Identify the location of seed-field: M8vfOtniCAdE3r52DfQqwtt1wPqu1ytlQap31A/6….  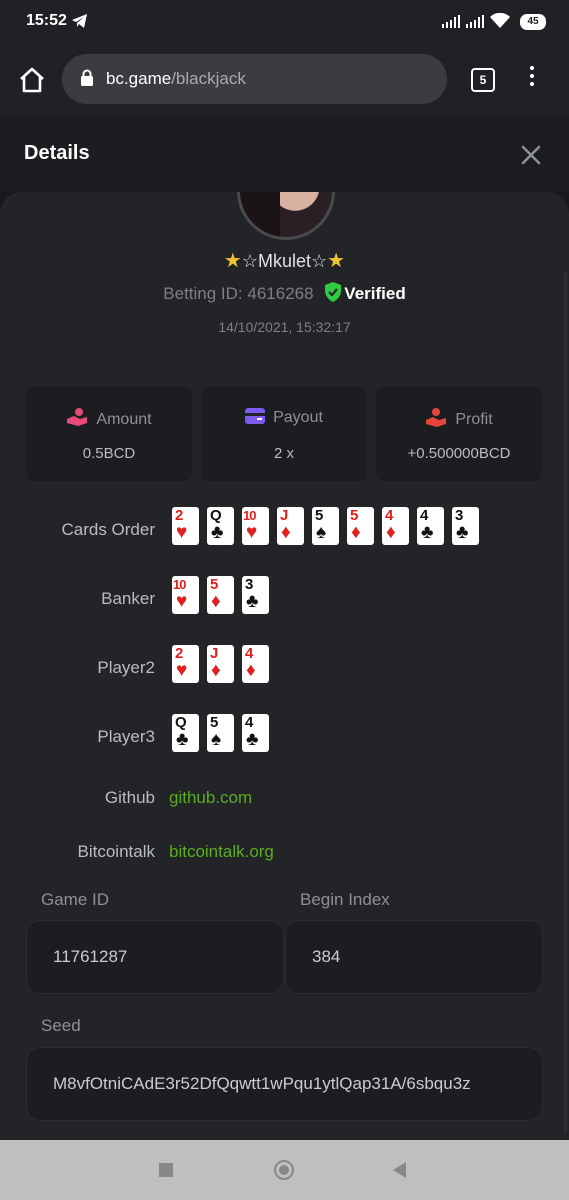
(284, 1084).